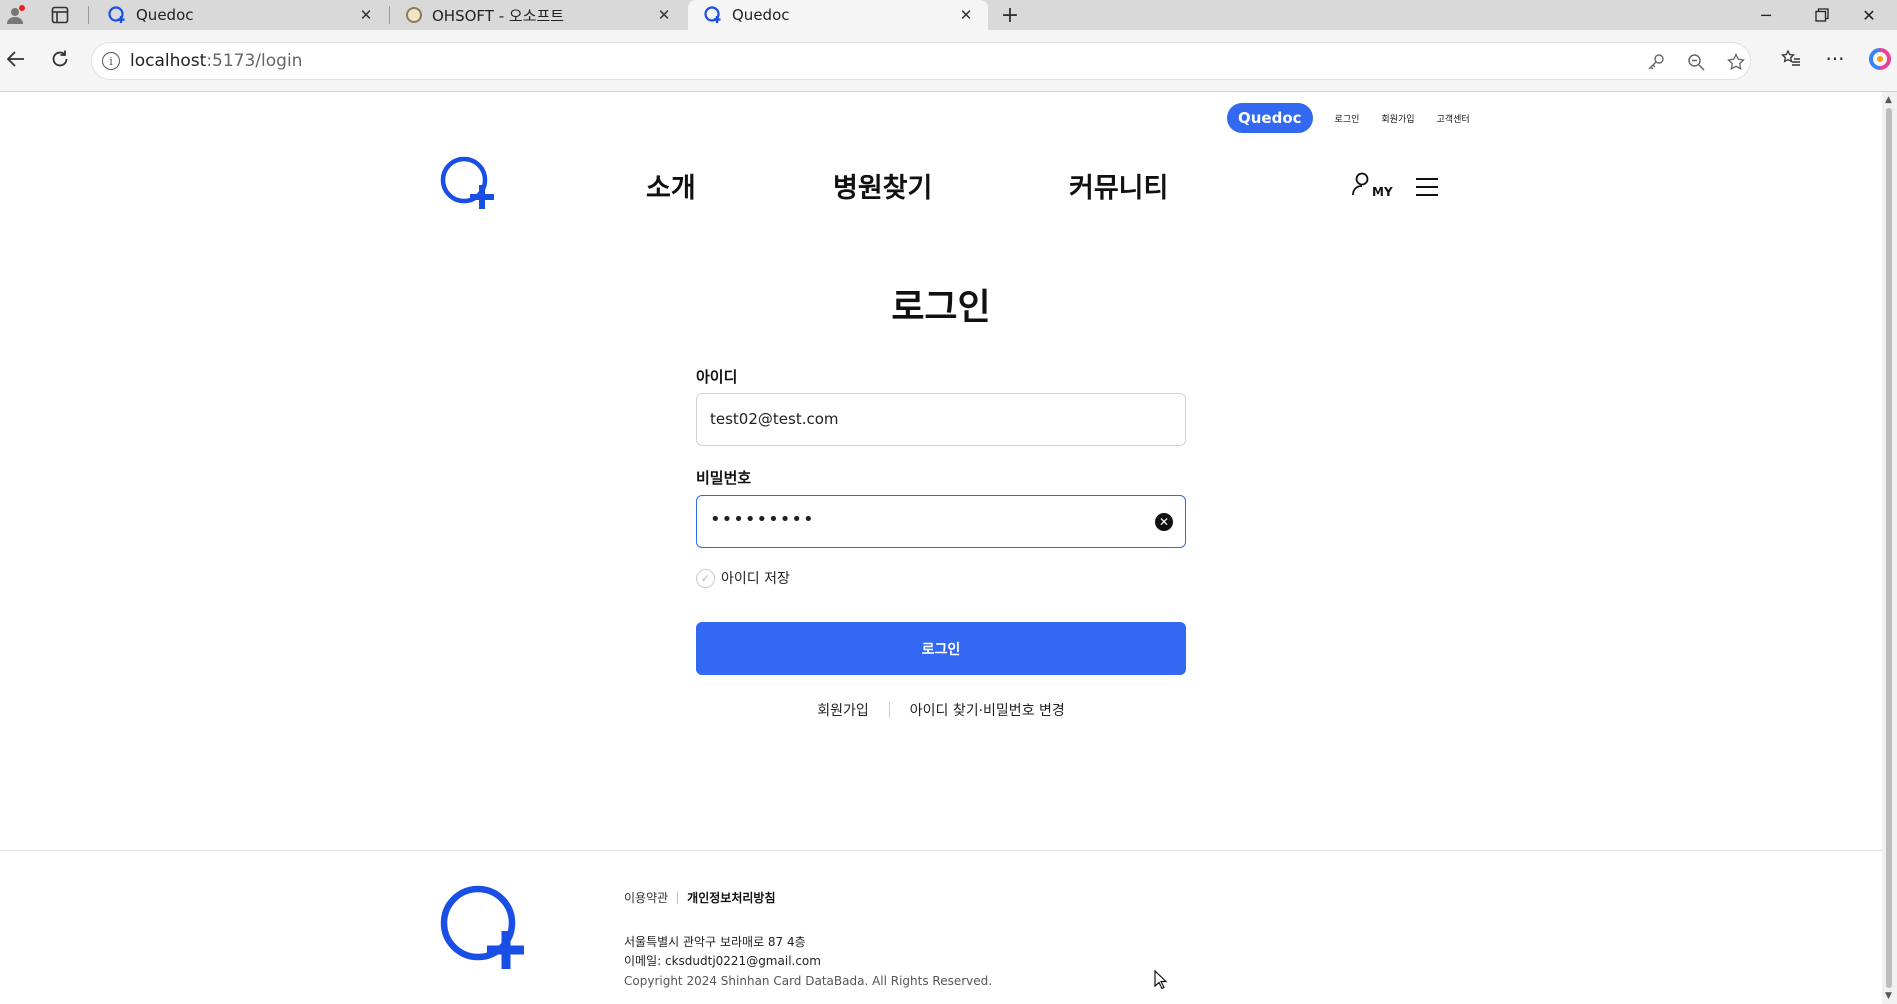 The height and width of the screenshot is (1004, 1897). What do you see at coordinates (1270, 118) in the screenshot?
I see `brand-pill: Quedoc` at bounding box center [1270, 118].